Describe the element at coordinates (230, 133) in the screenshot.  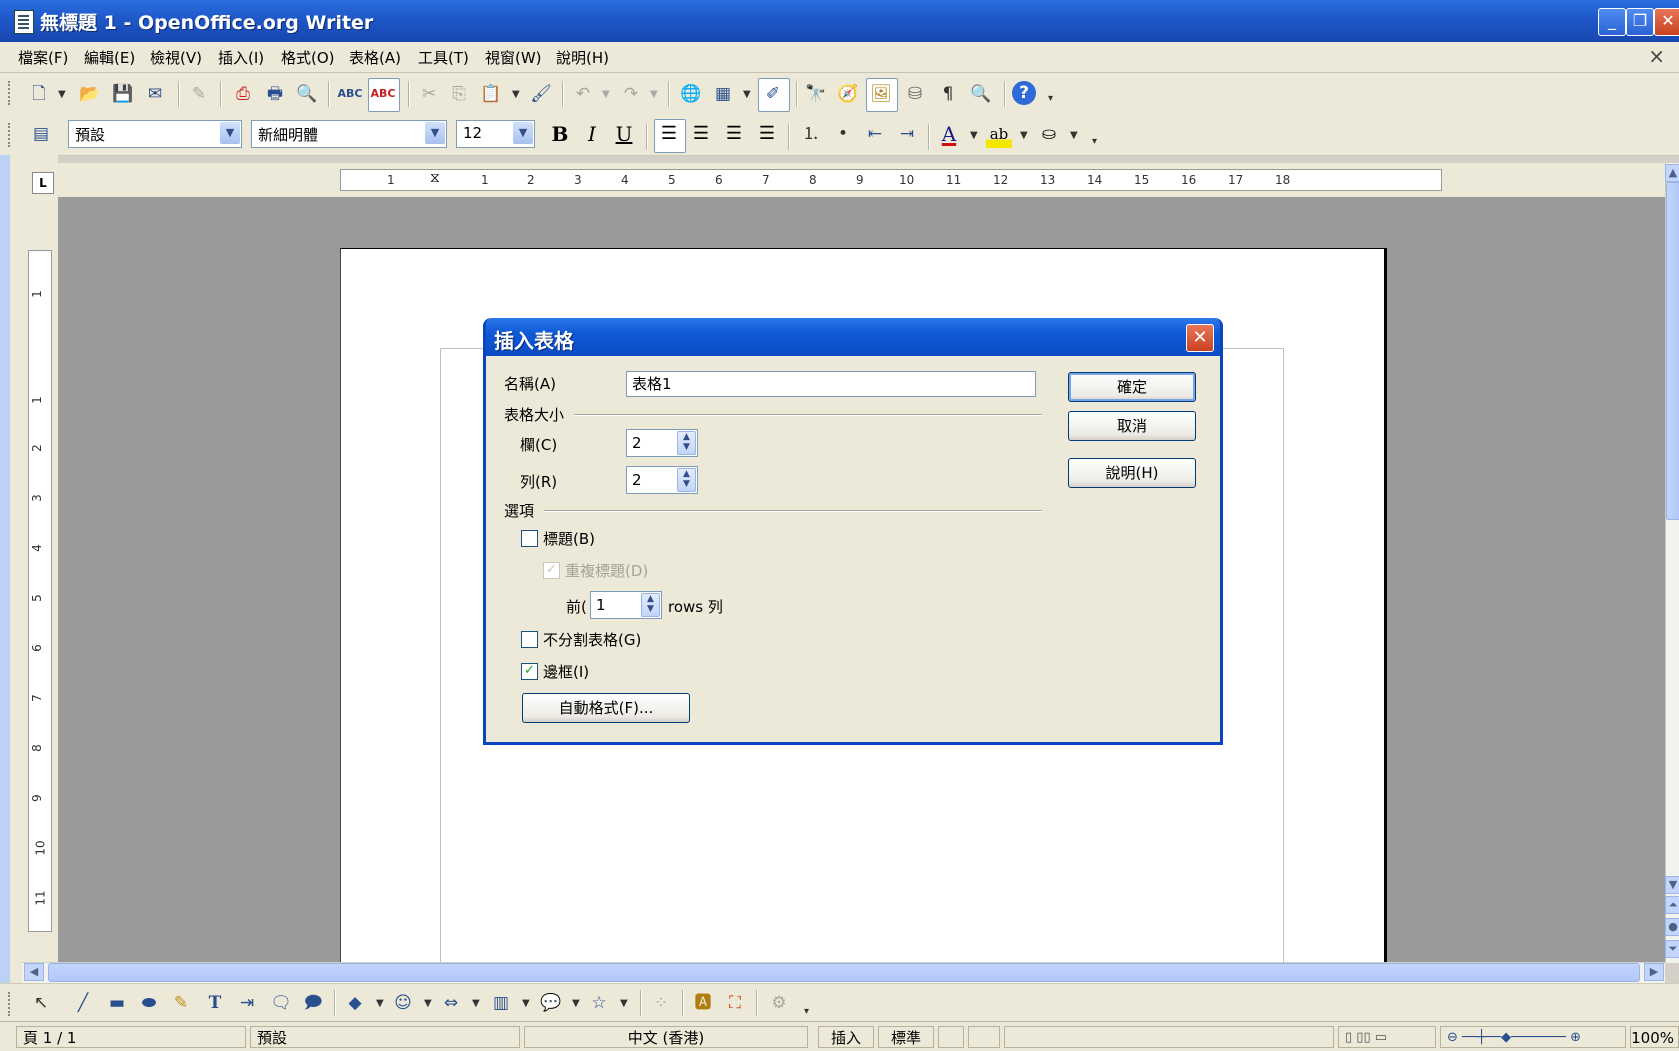
I see `chevron-down-icon: ▼` at that location.